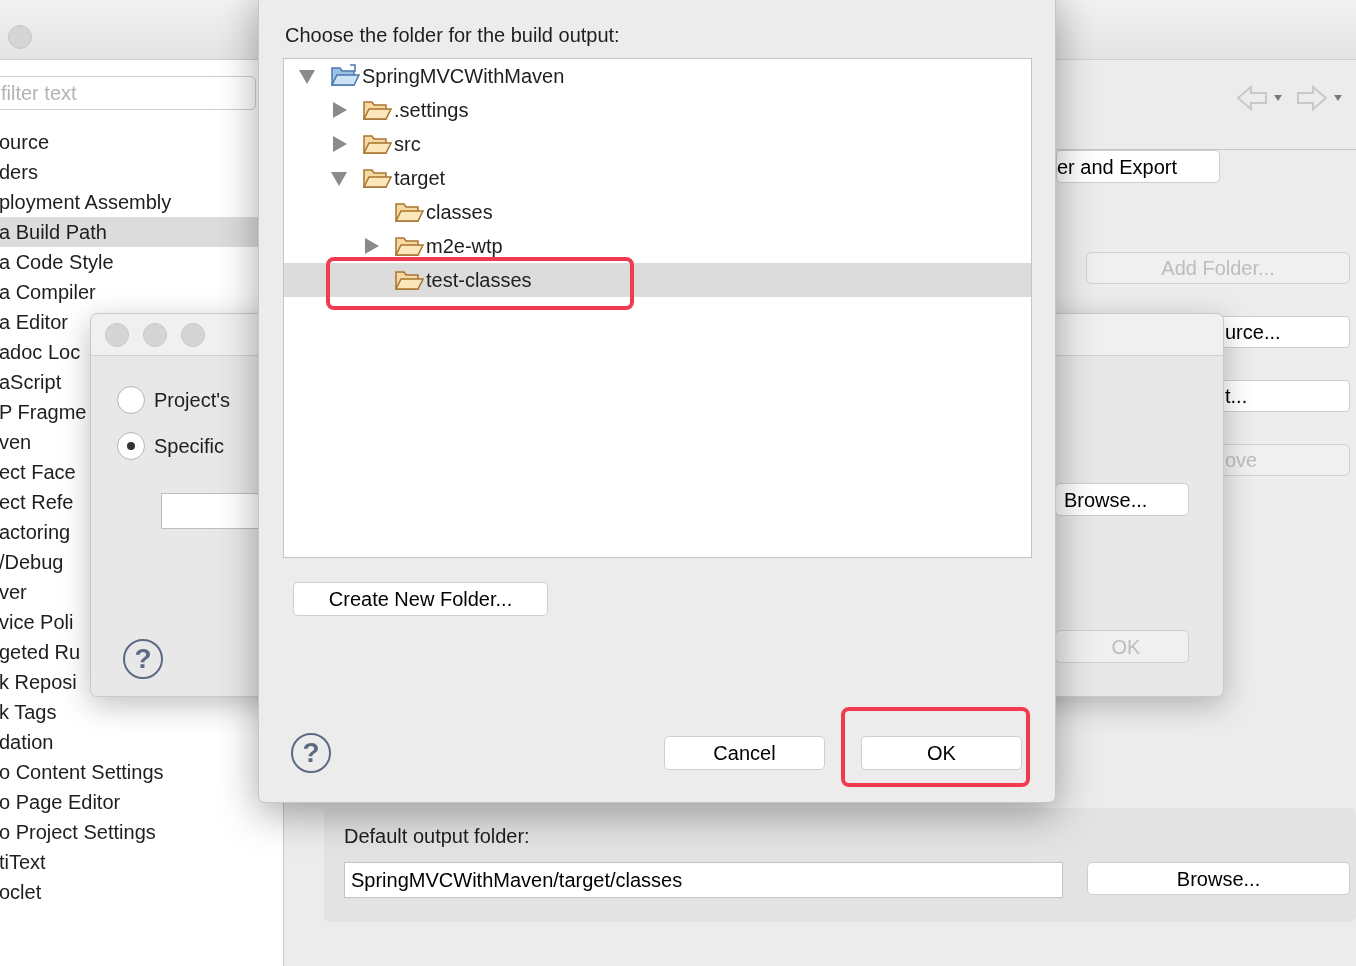  I want to click on output-folder-field: SpringMVCWithMaven/target/classes, so click(704, 880).